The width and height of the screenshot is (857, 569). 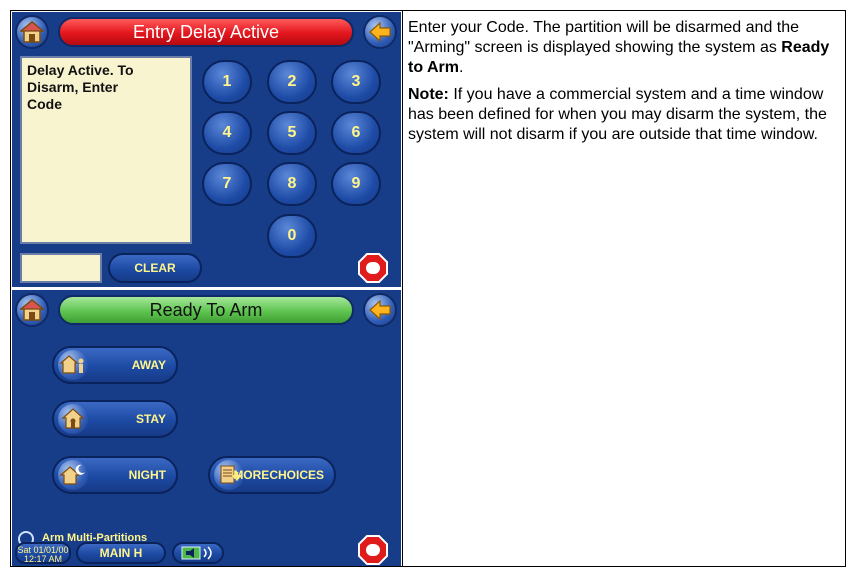 I want to click on clear-button: CLEAR, so click(x=155, y=268).